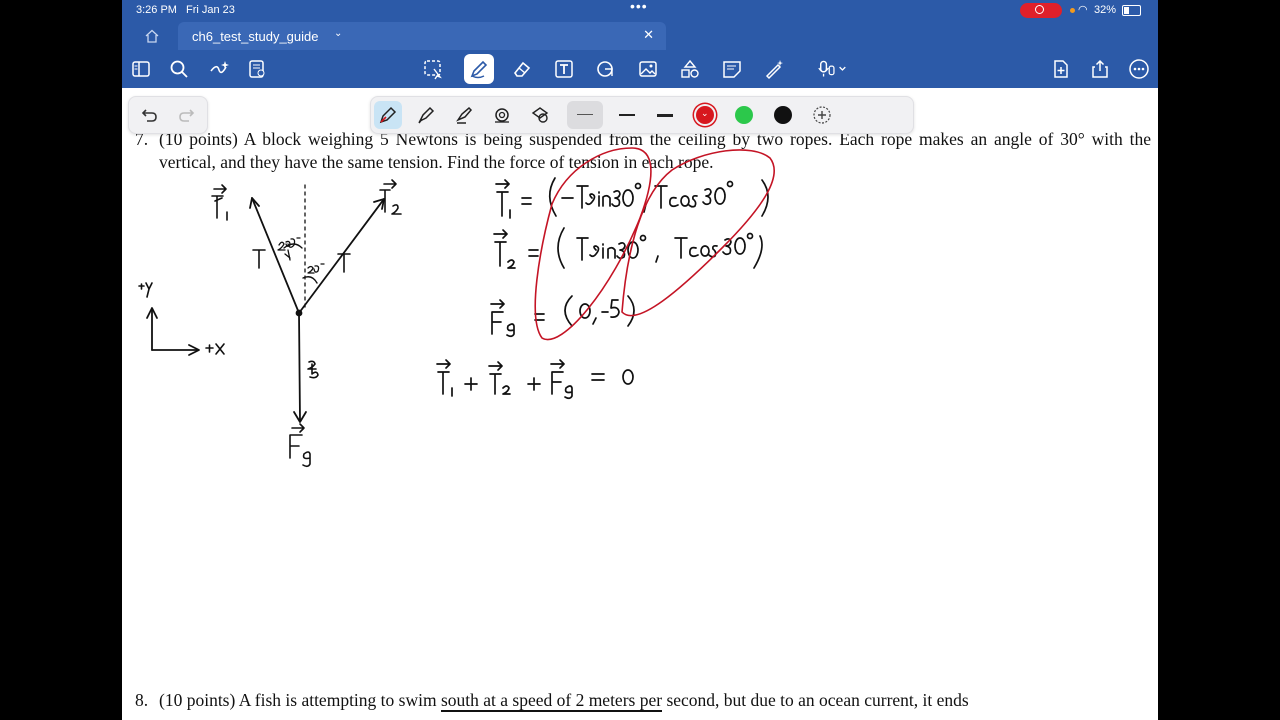 The width and height of the screenshot is (1280, 720). Describe the element at coordinates (774, 69) in the screenshot. I see `laser-icon` at that location.